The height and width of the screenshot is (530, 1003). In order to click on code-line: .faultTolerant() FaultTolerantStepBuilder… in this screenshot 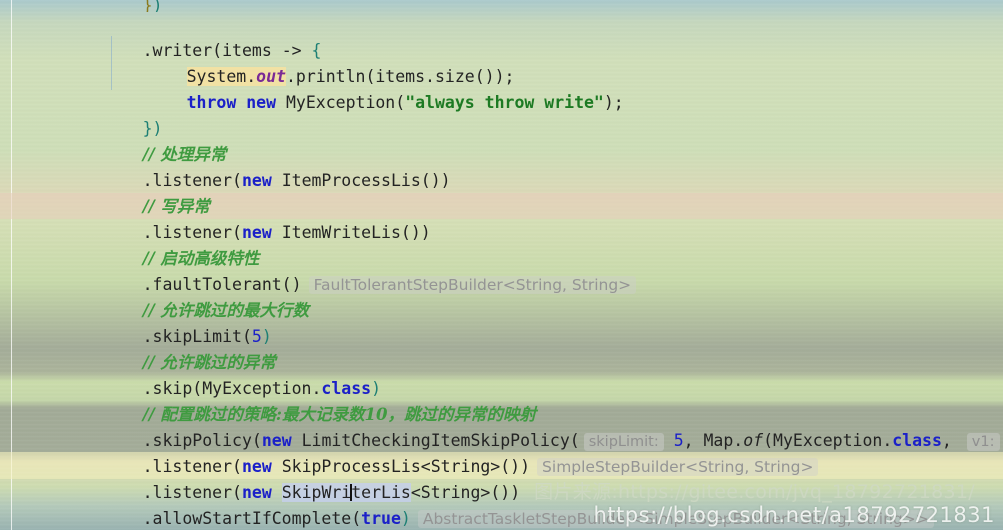, I will do `click(501, 270)`.